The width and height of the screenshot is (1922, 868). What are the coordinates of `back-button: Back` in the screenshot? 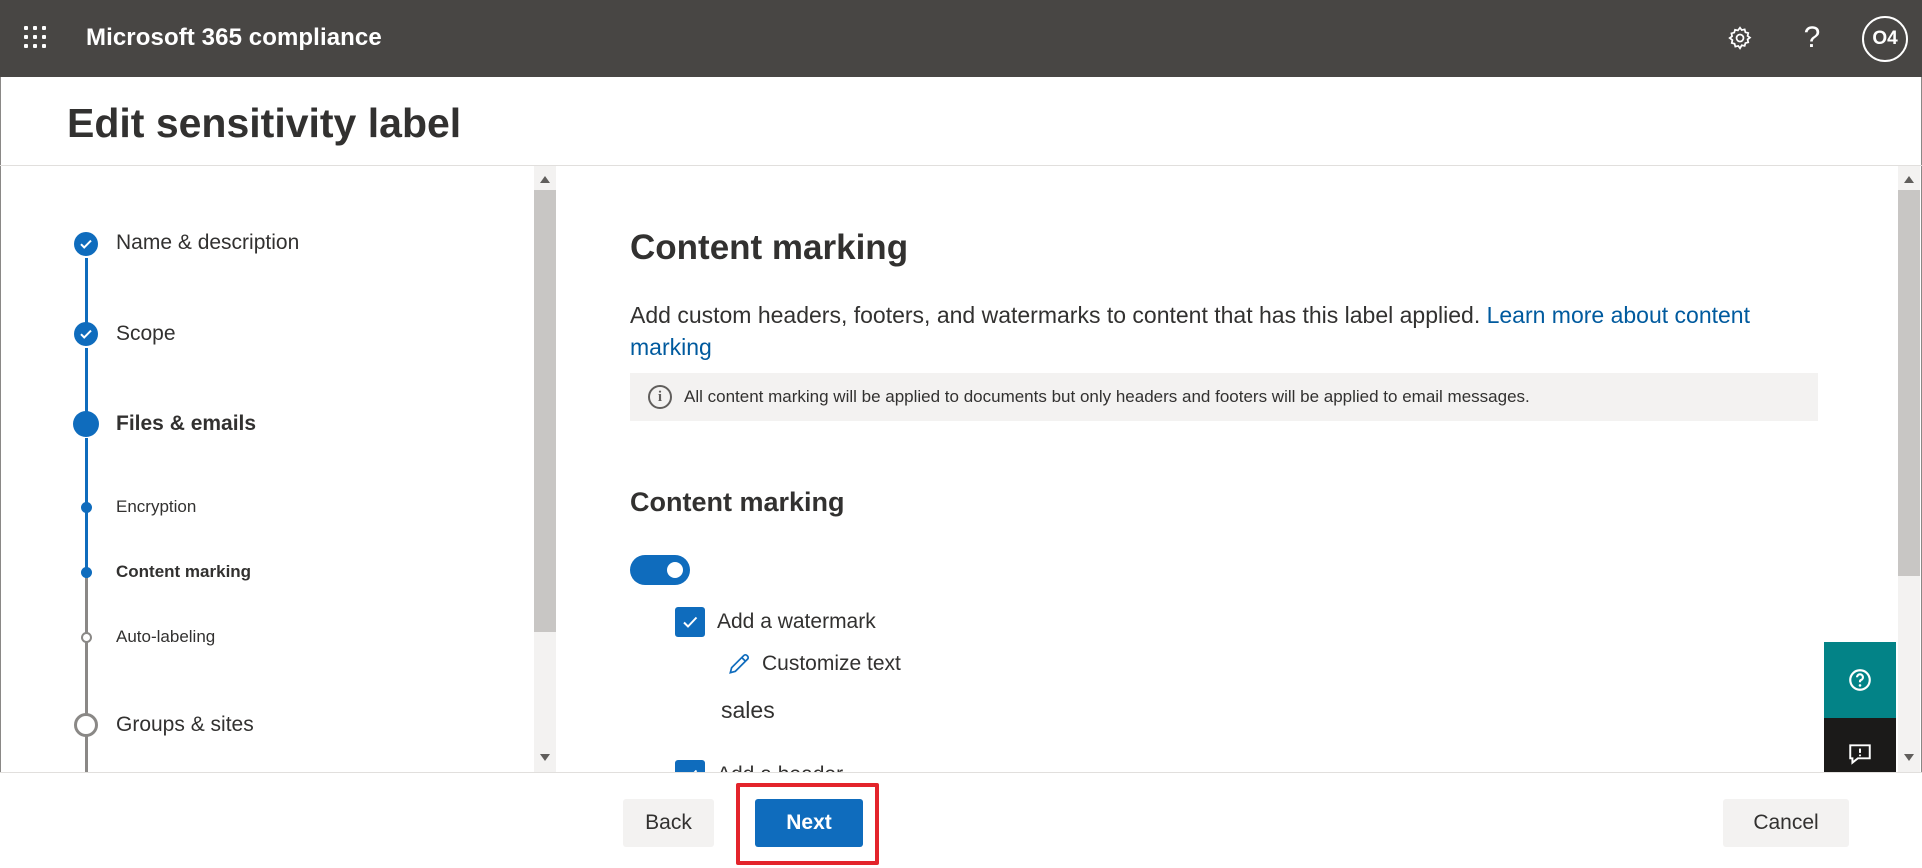 It's located at (668, 823).